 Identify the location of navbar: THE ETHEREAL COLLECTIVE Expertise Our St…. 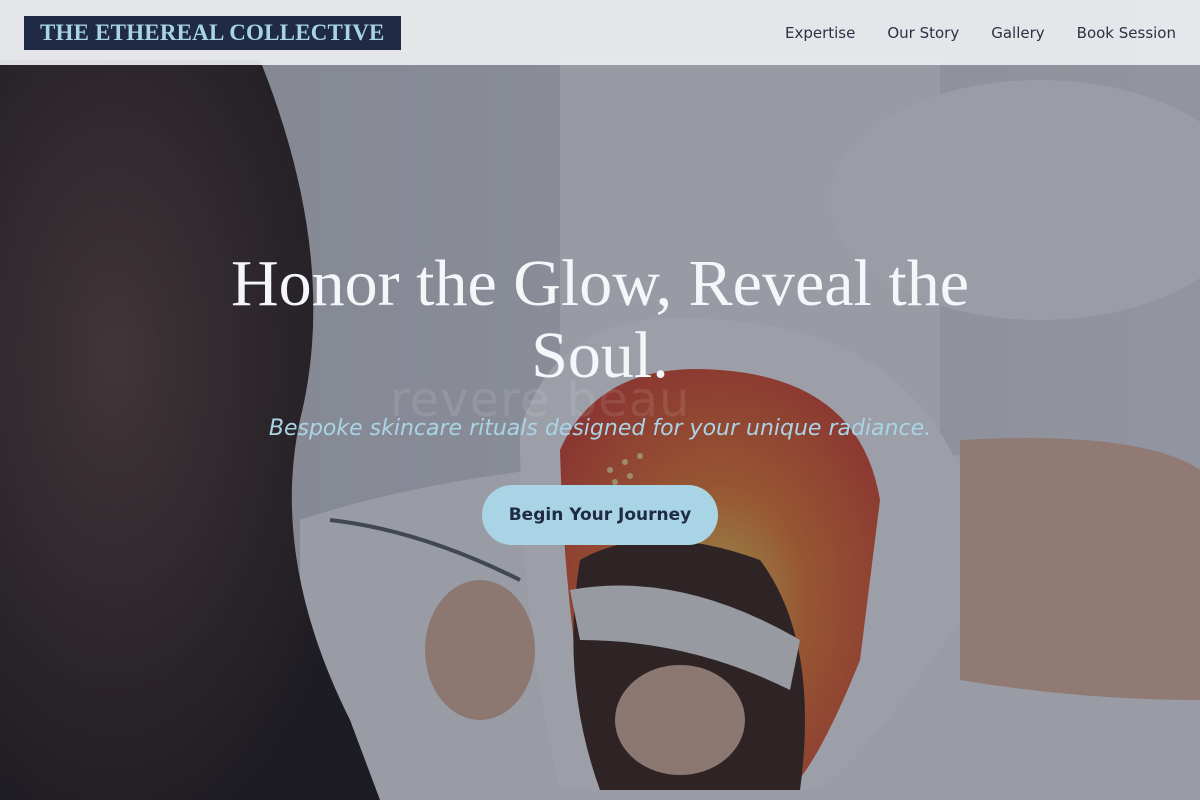
(600, 32).